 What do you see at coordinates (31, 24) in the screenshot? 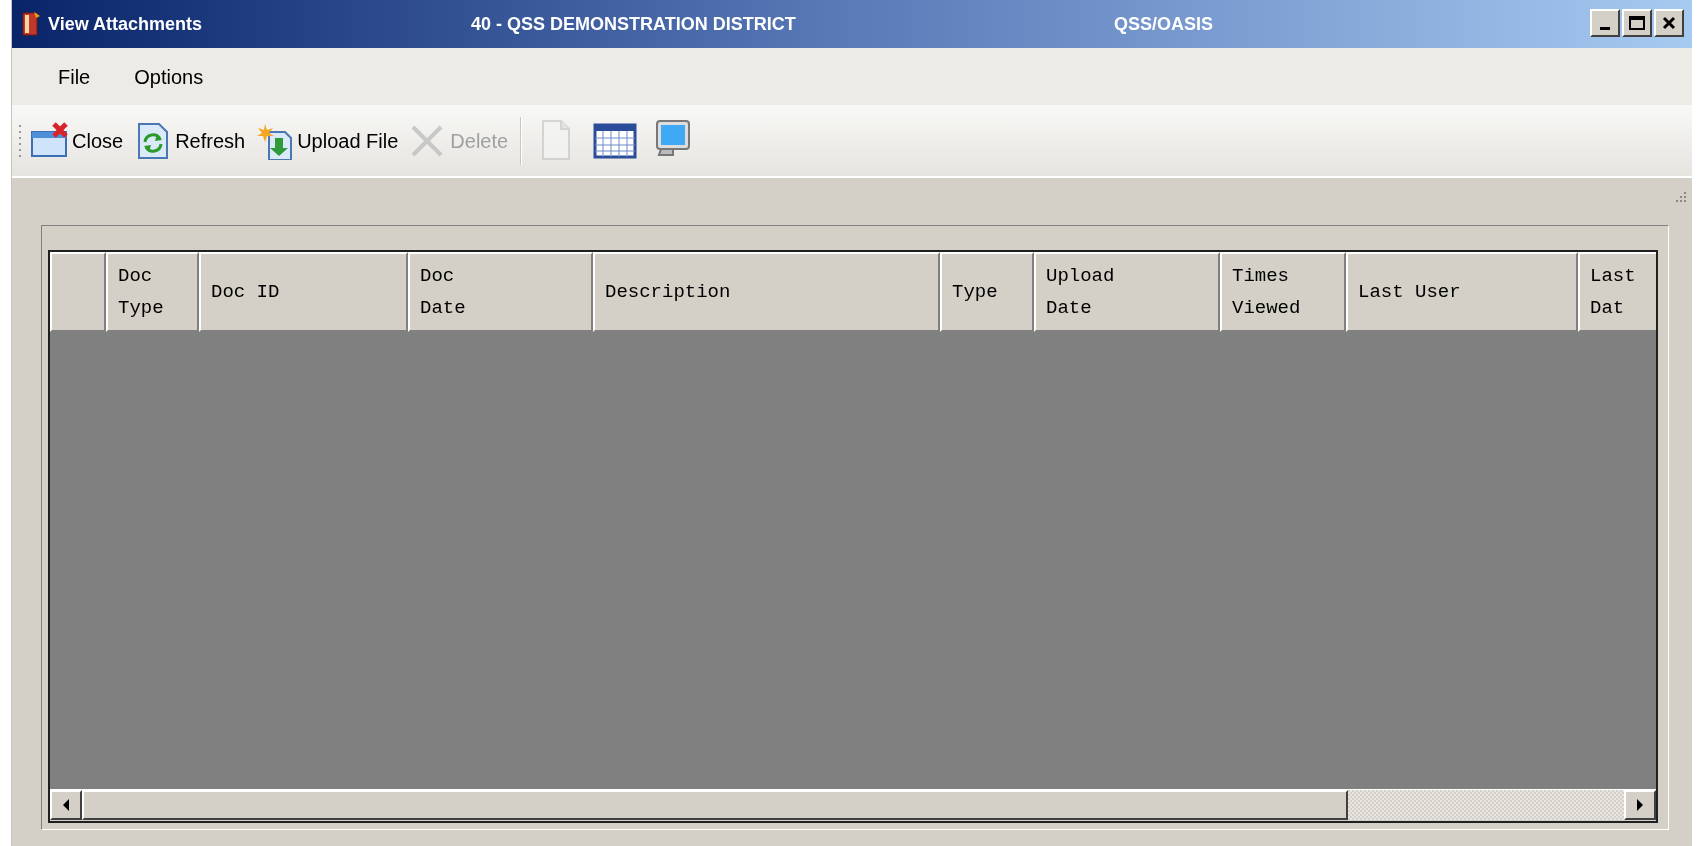
I see `book-icon` at bounding box center [31, 24].